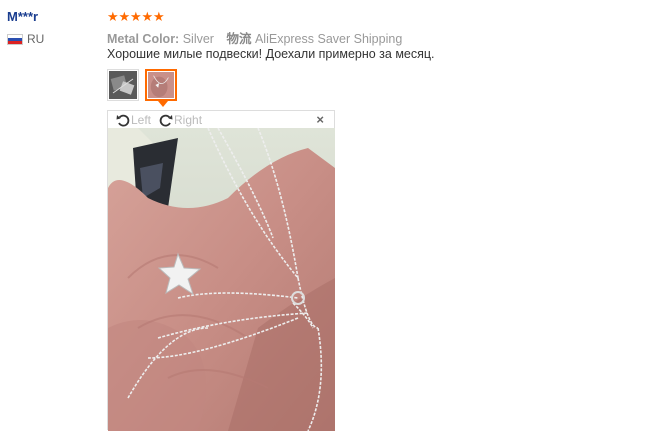 The width and height of the screenshot is (654, 431). Describe the element at coordinates (320, 119) in the screenshot. I see `close-viewer-button: ×` at that location.